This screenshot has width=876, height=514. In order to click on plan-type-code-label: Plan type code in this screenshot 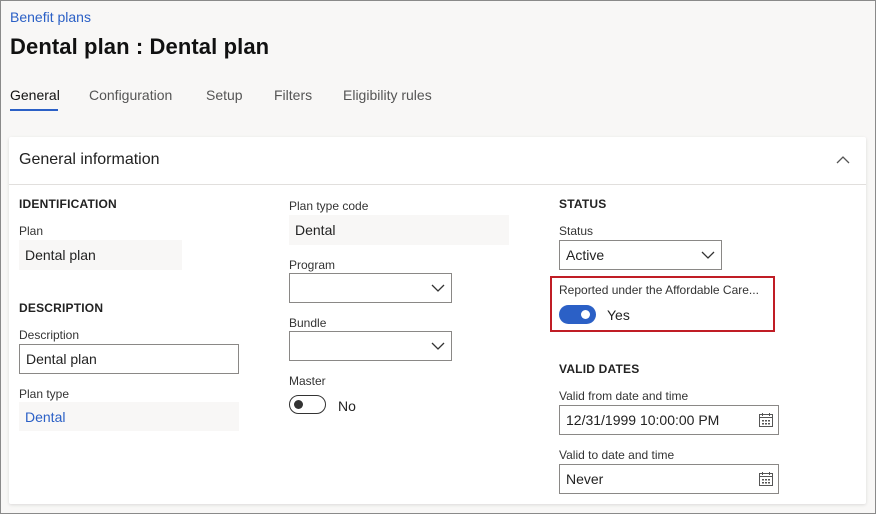, I will do `click(329, 206)`.